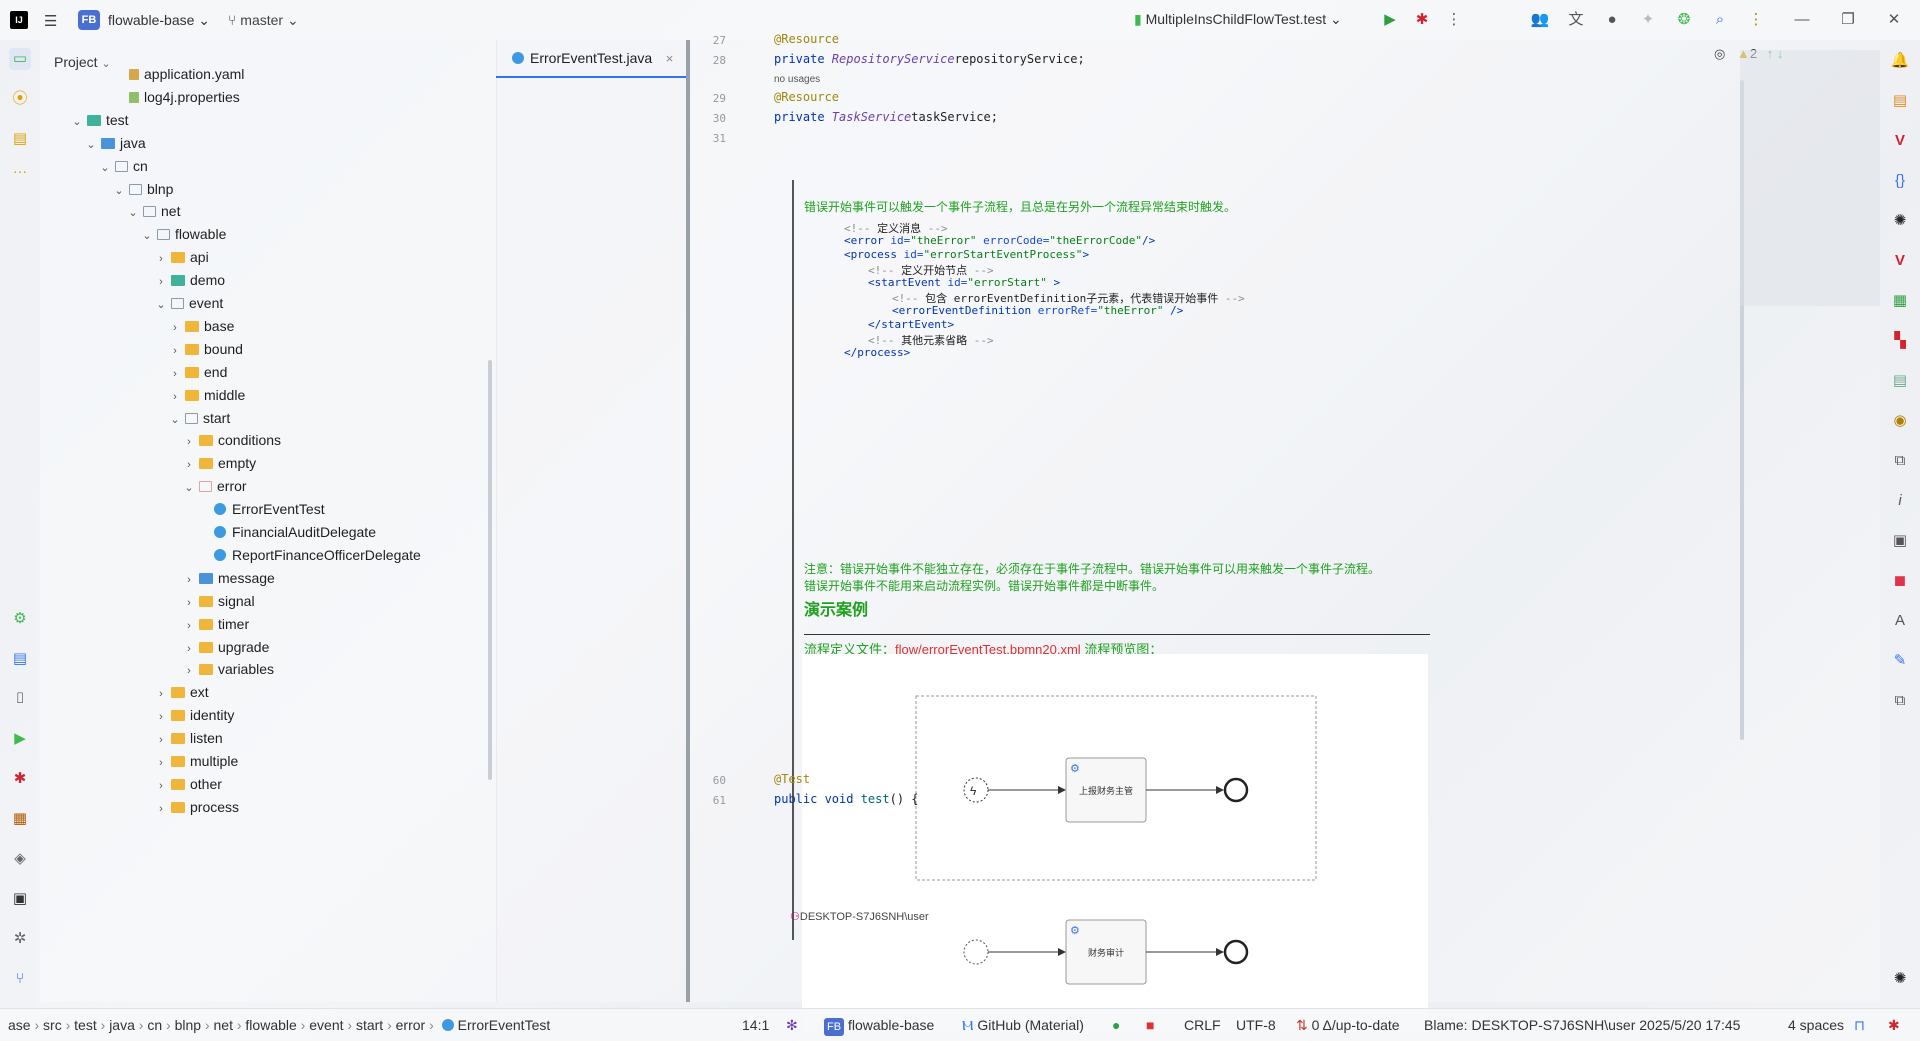  I want to click on code-line: public void test() {, so click(846, 799).